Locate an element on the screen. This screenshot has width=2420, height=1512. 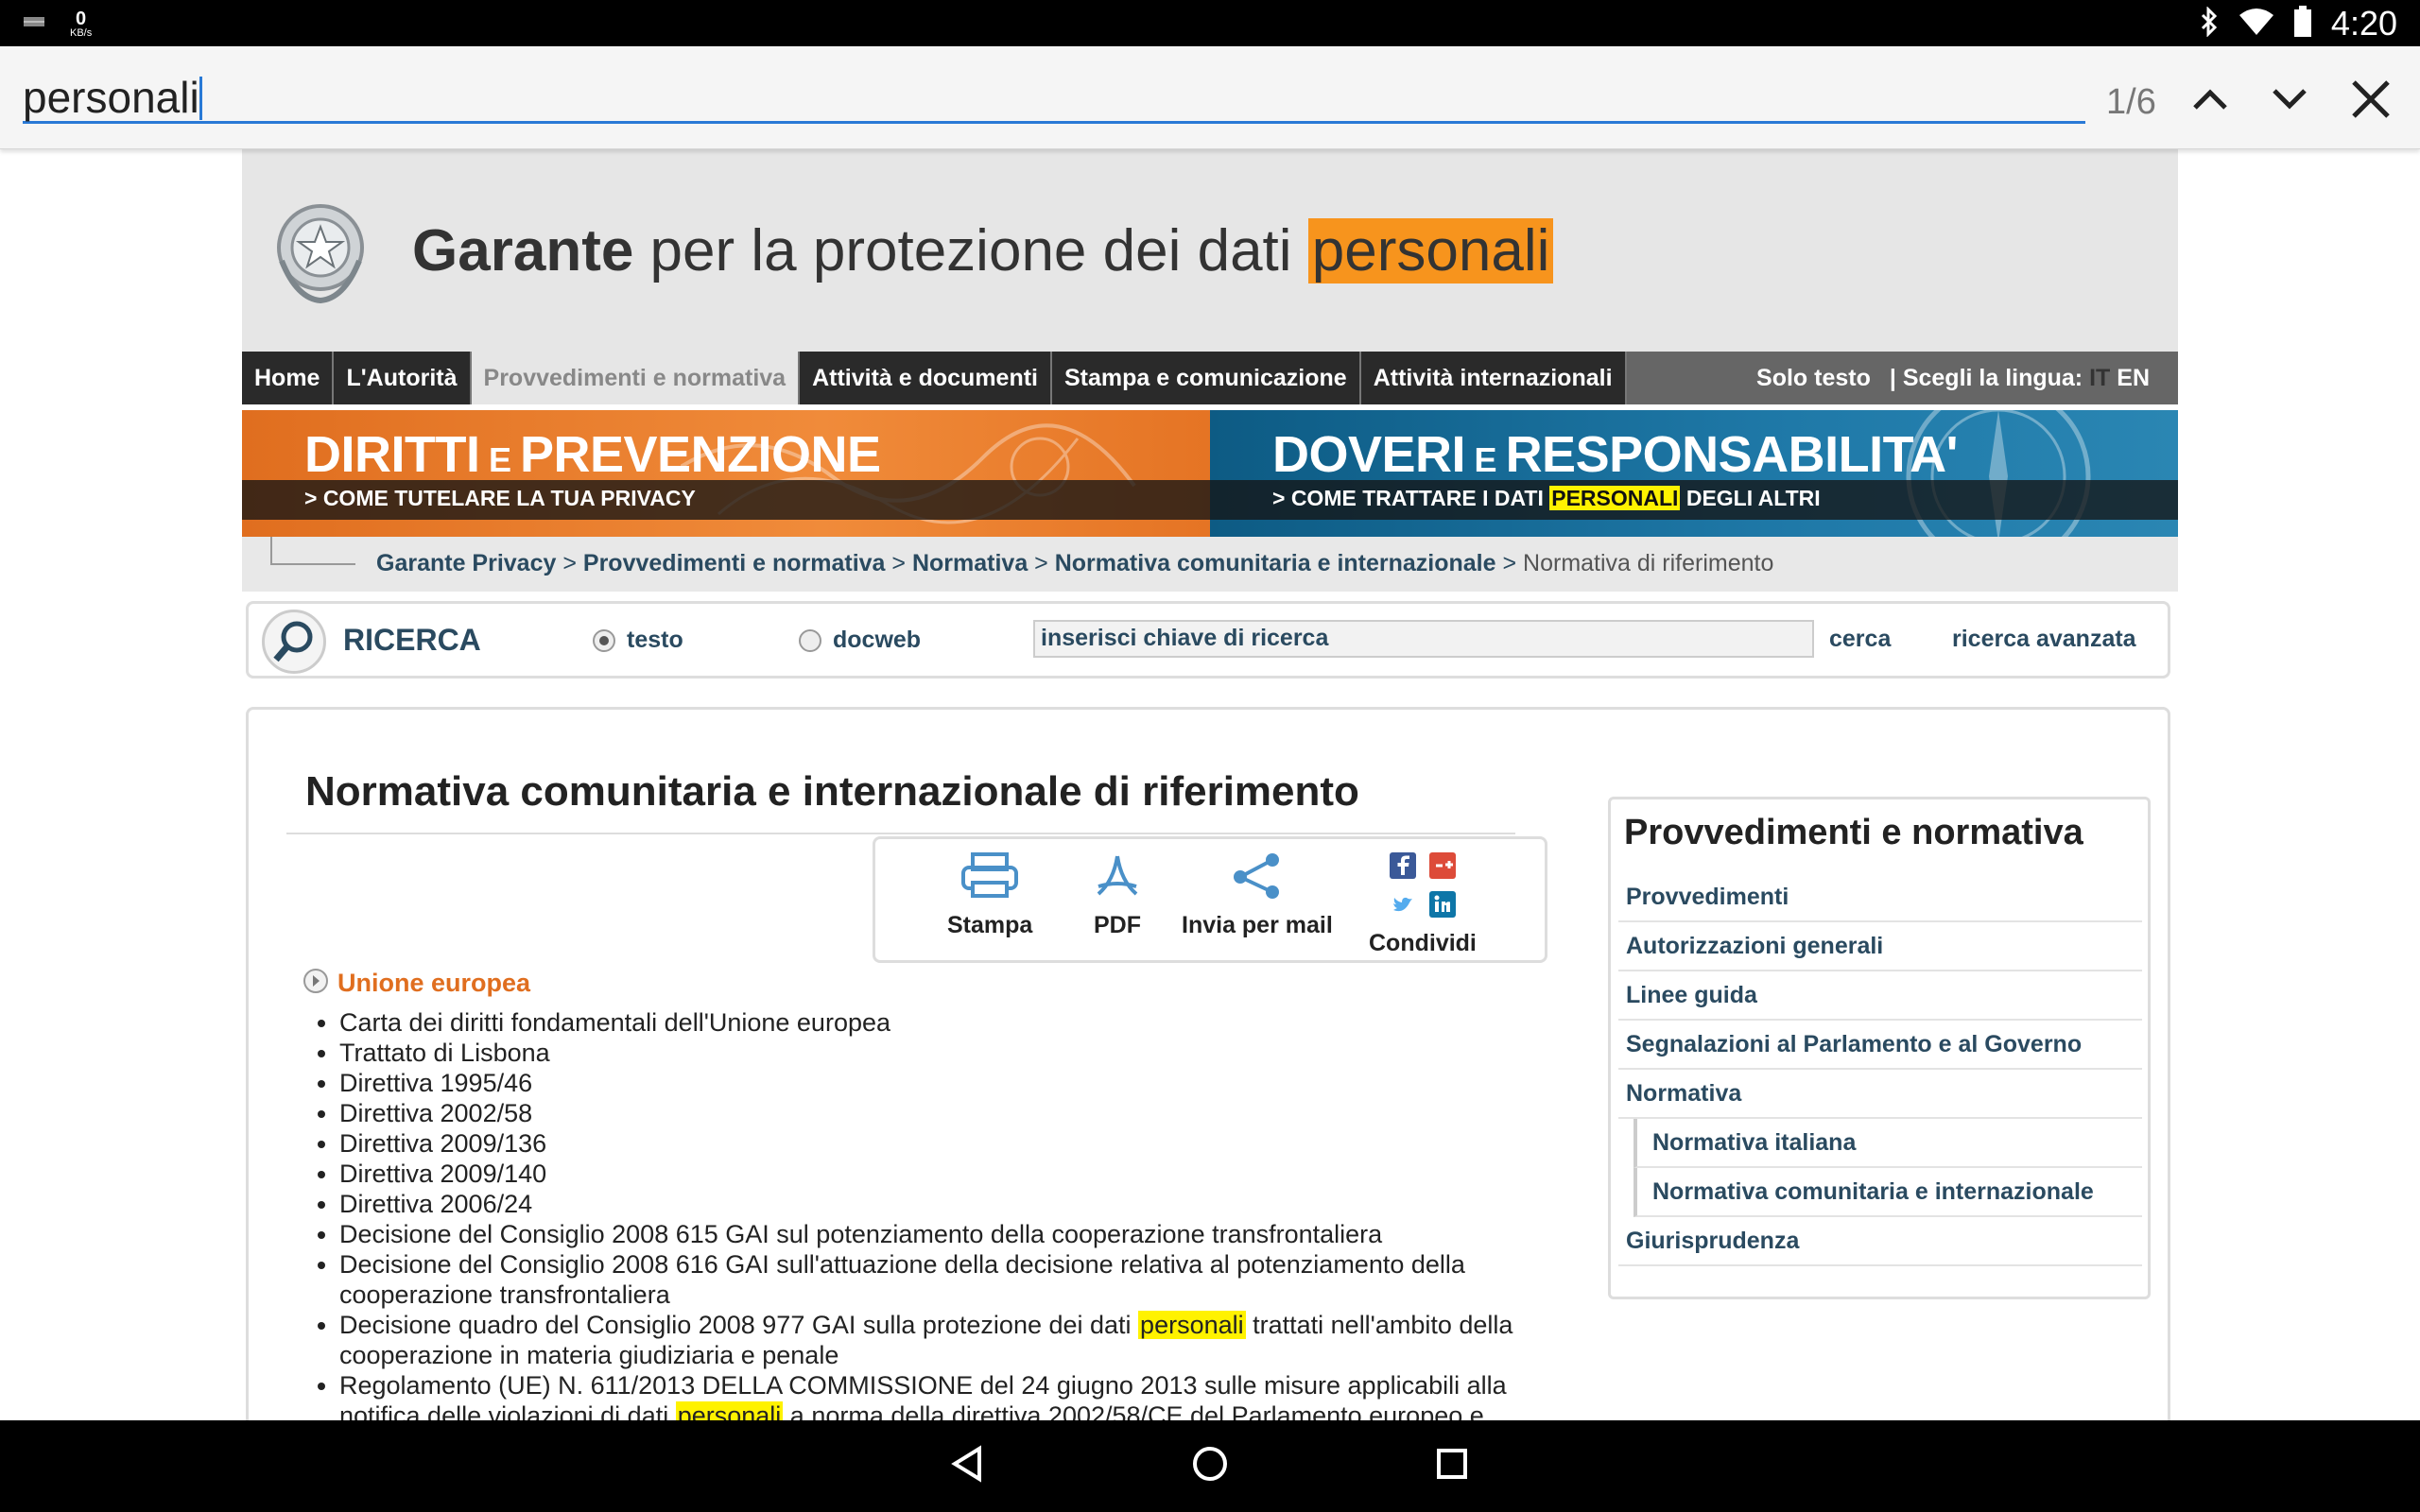
close-icon is located at coordinates (2371, 101).